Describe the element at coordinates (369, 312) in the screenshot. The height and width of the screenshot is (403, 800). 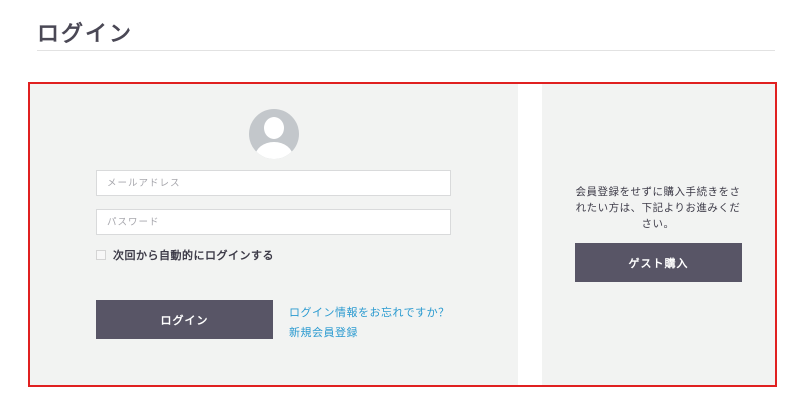
I see `forgot-password-link: ログイン情報をお忘れですか？` at that location.